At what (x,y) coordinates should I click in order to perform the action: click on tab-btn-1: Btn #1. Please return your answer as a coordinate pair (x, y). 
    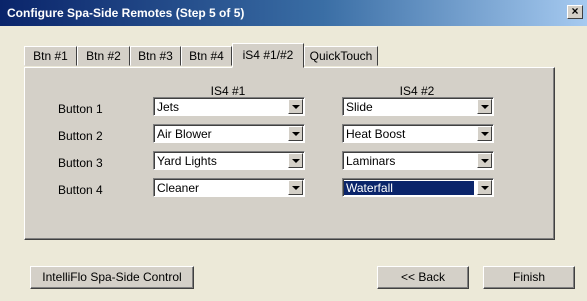
    Looking at the image, I should click on (50, 56).